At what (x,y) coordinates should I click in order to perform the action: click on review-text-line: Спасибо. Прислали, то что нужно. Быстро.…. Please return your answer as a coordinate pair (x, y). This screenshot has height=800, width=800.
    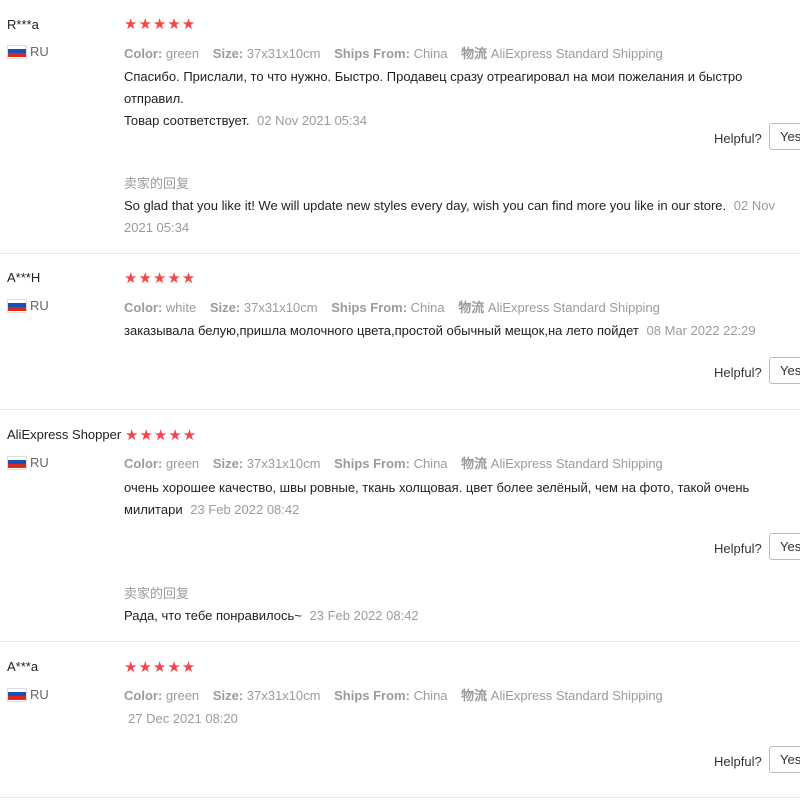
    Looking at the image, I should click on (433, 87).